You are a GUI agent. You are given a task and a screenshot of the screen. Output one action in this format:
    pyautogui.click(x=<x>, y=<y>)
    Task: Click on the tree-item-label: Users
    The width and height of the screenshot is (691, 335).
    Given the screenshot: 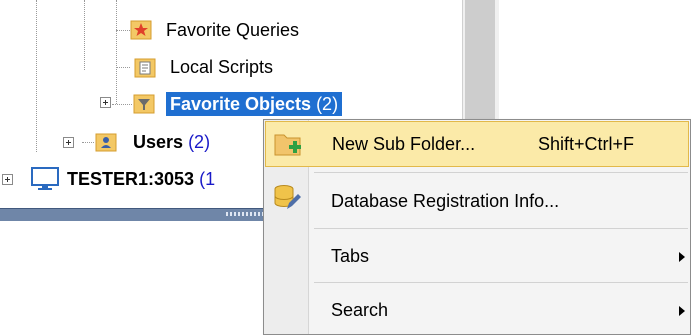 What is the action you would take?
    pyautogui.click(x=158, y=142)
    